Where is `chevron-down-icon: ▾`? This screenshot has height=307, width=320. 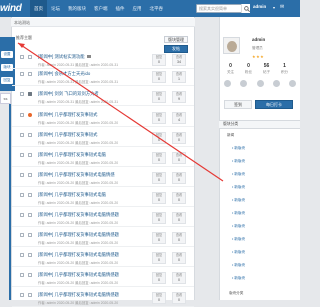
chevron-down-icon: ▾ is located at coordinates (274, 7).